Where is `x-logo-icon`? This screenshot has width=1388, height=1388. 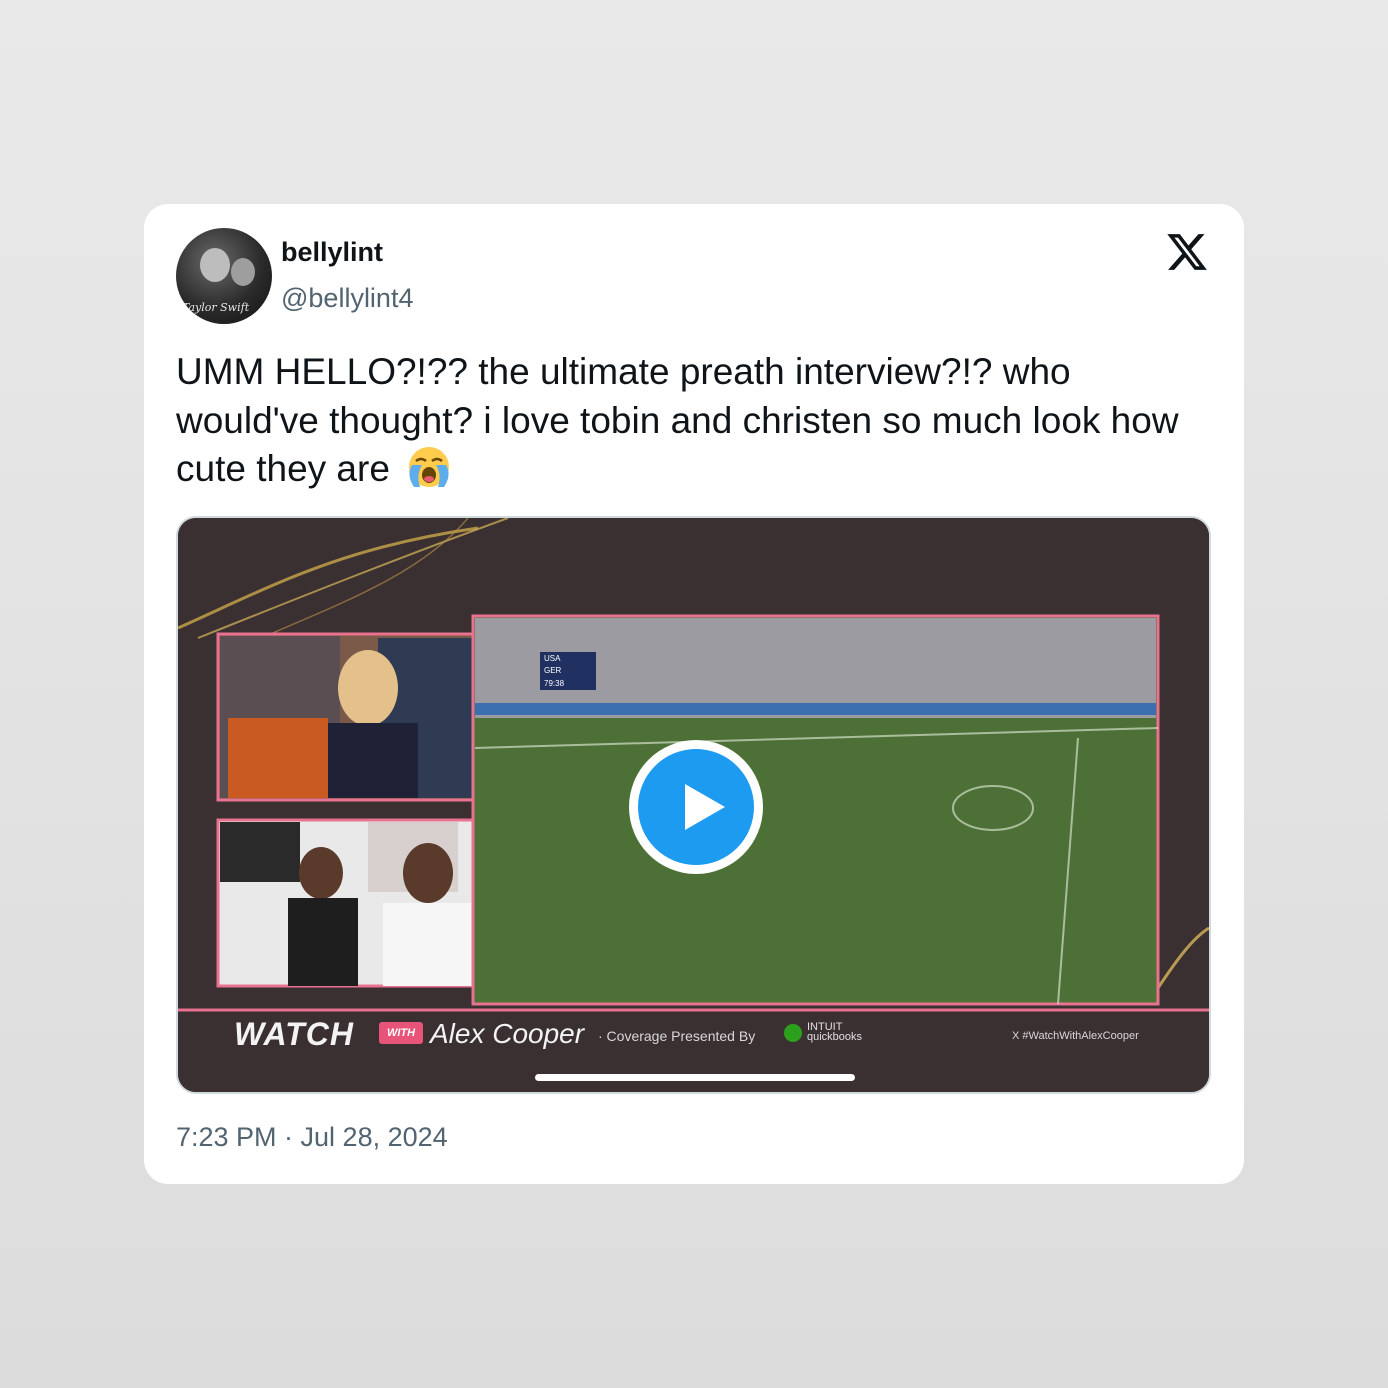 x-logo-icon is located at coordinates (1187, 252).